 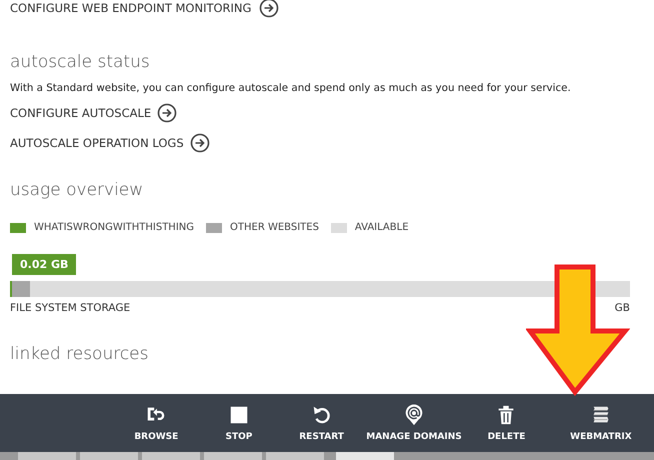 What do you see at coordinates (81, 113) in the screenshot?
I see `link: CONFIGURE AUTOSCALE` at bounding box center [81, 113].